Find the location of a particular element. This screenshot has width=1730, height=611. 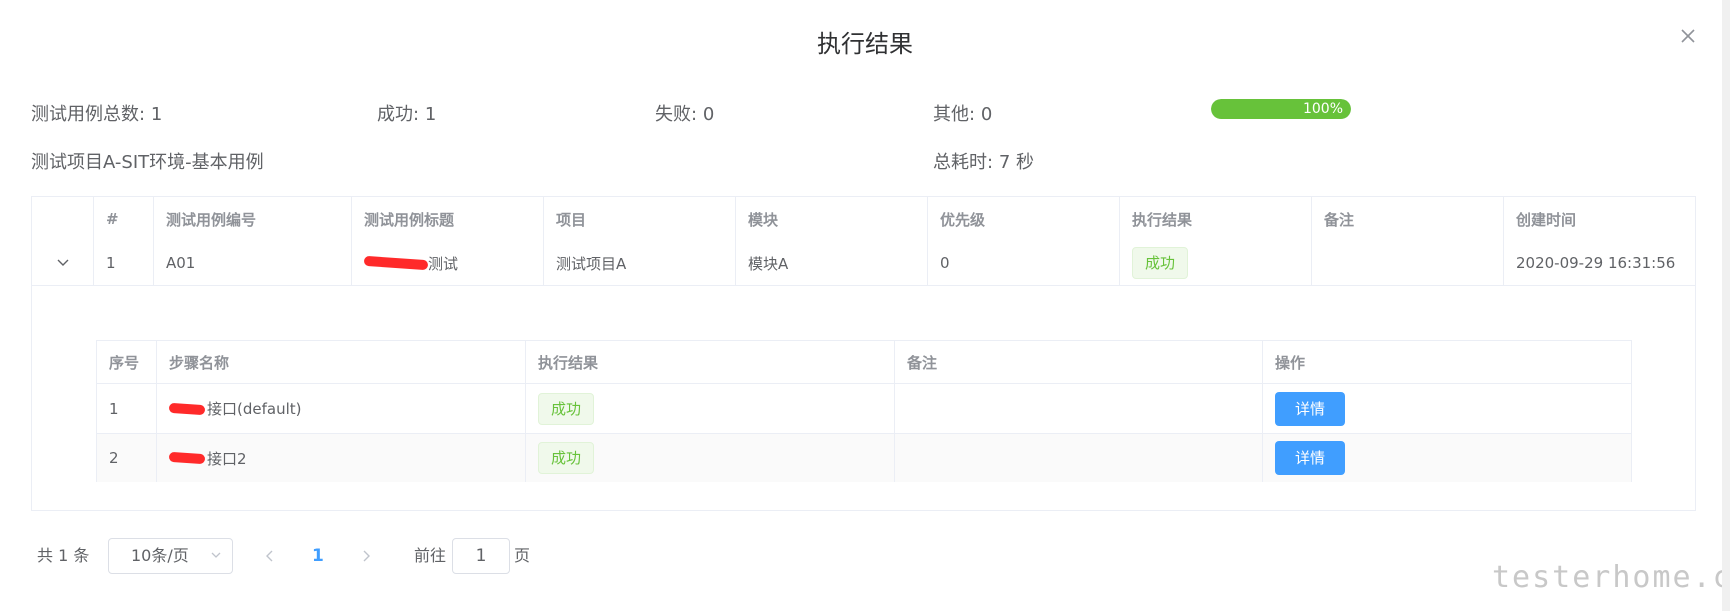

progress-bar: 100% is located at coordinates (1281, 109).